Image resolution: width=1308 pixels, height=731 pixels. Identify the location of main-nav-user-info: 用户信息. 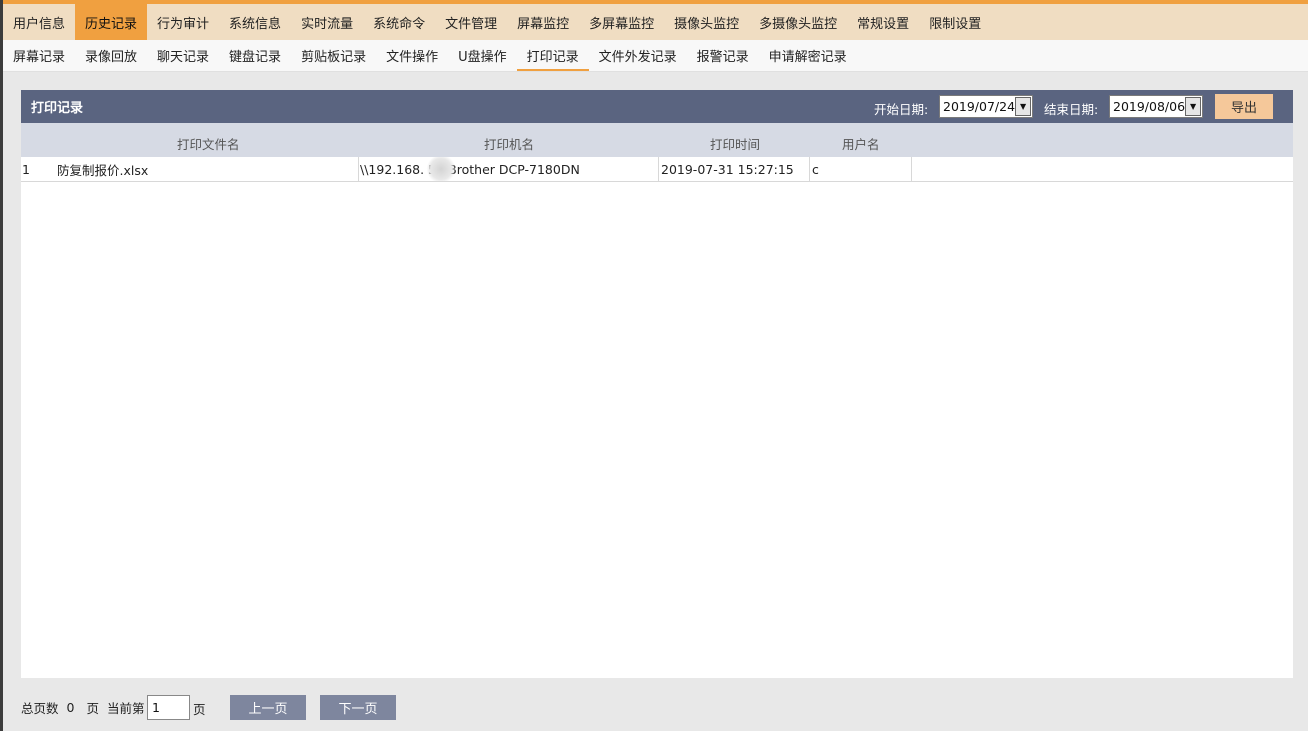
(39, 22).